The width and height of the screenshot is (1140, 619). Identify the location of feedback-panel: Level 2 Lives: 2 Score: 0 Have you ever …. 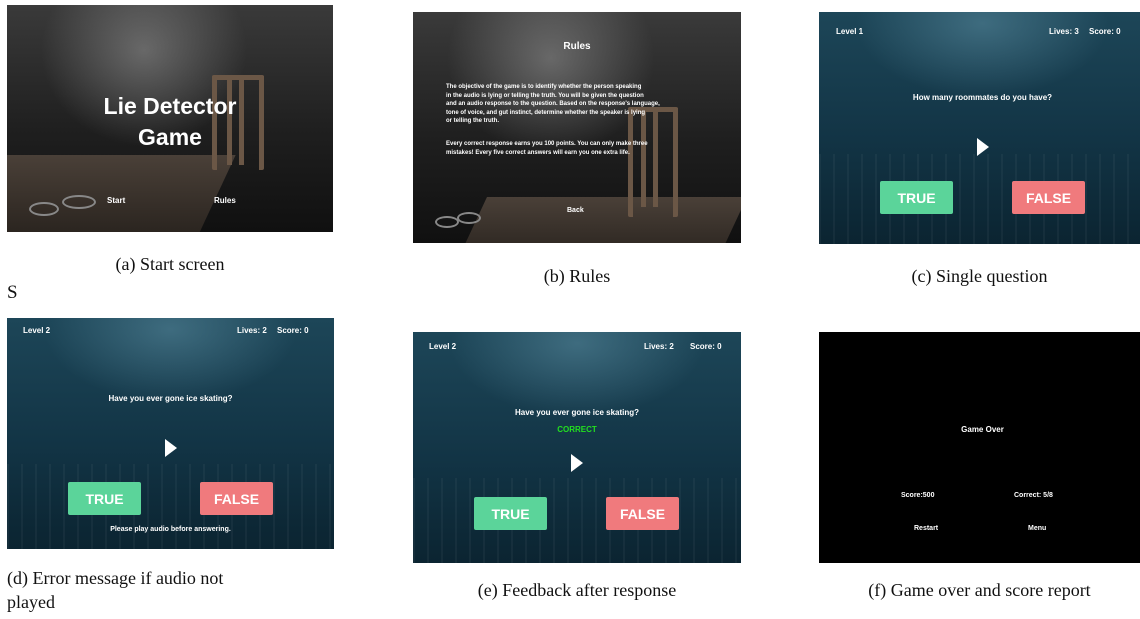
(577, 447).